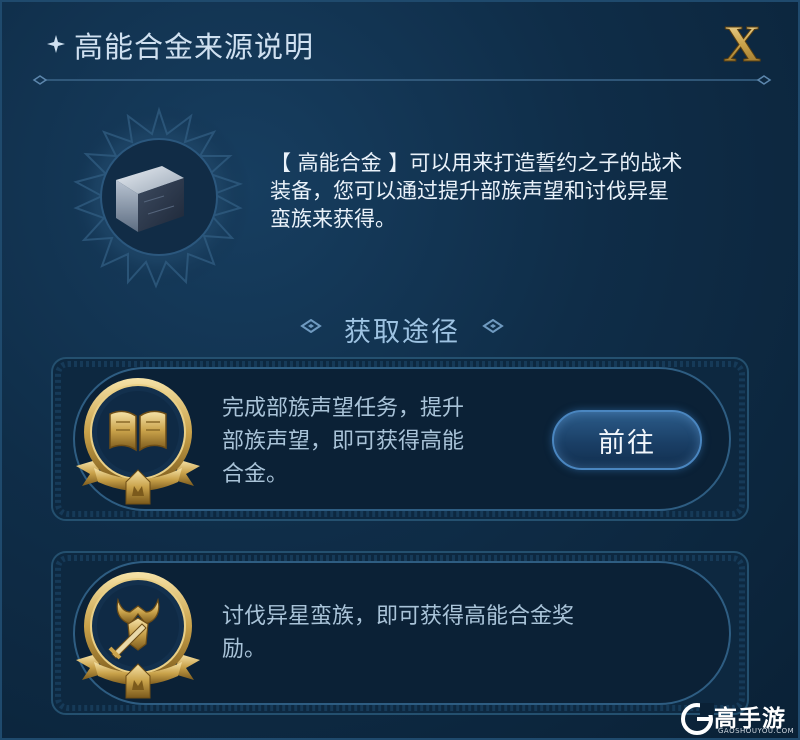  Describe the element at coordinates (138, 635) in the screenshot. I see `barbarian-badge` at that location.